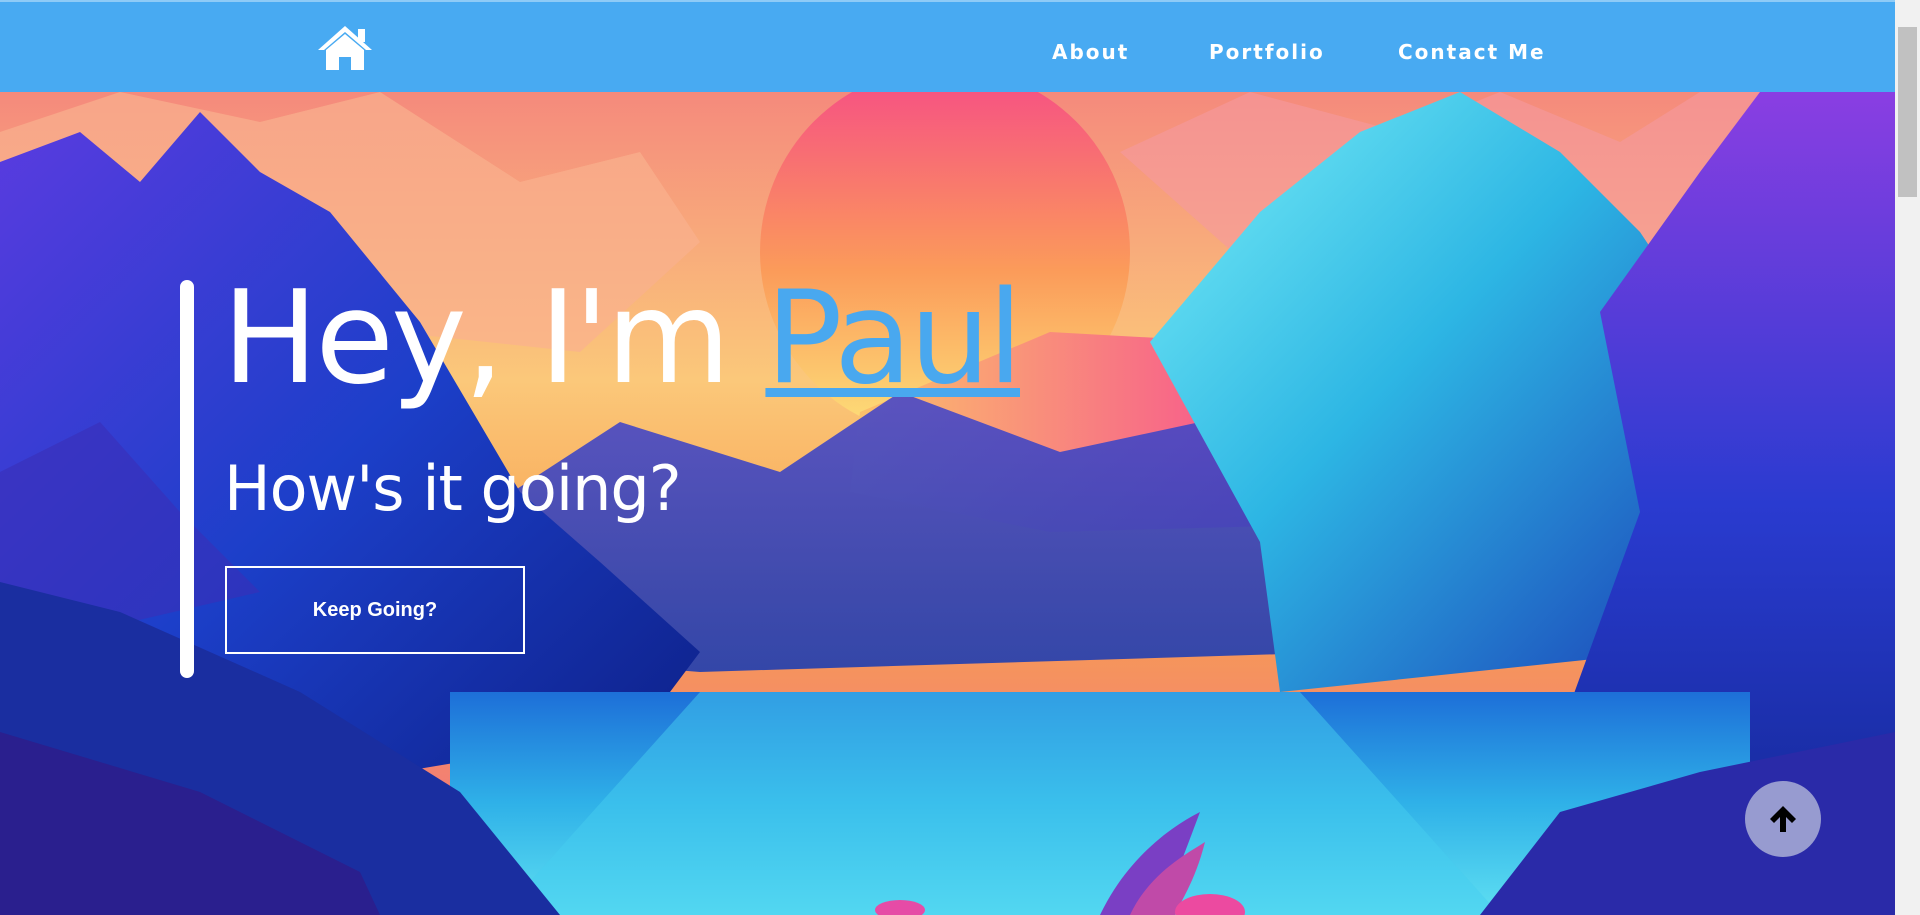 This screenshot has height=915, width=1920. I want to click on hero-title: Hey, I'm Paul, so click(622, 339).